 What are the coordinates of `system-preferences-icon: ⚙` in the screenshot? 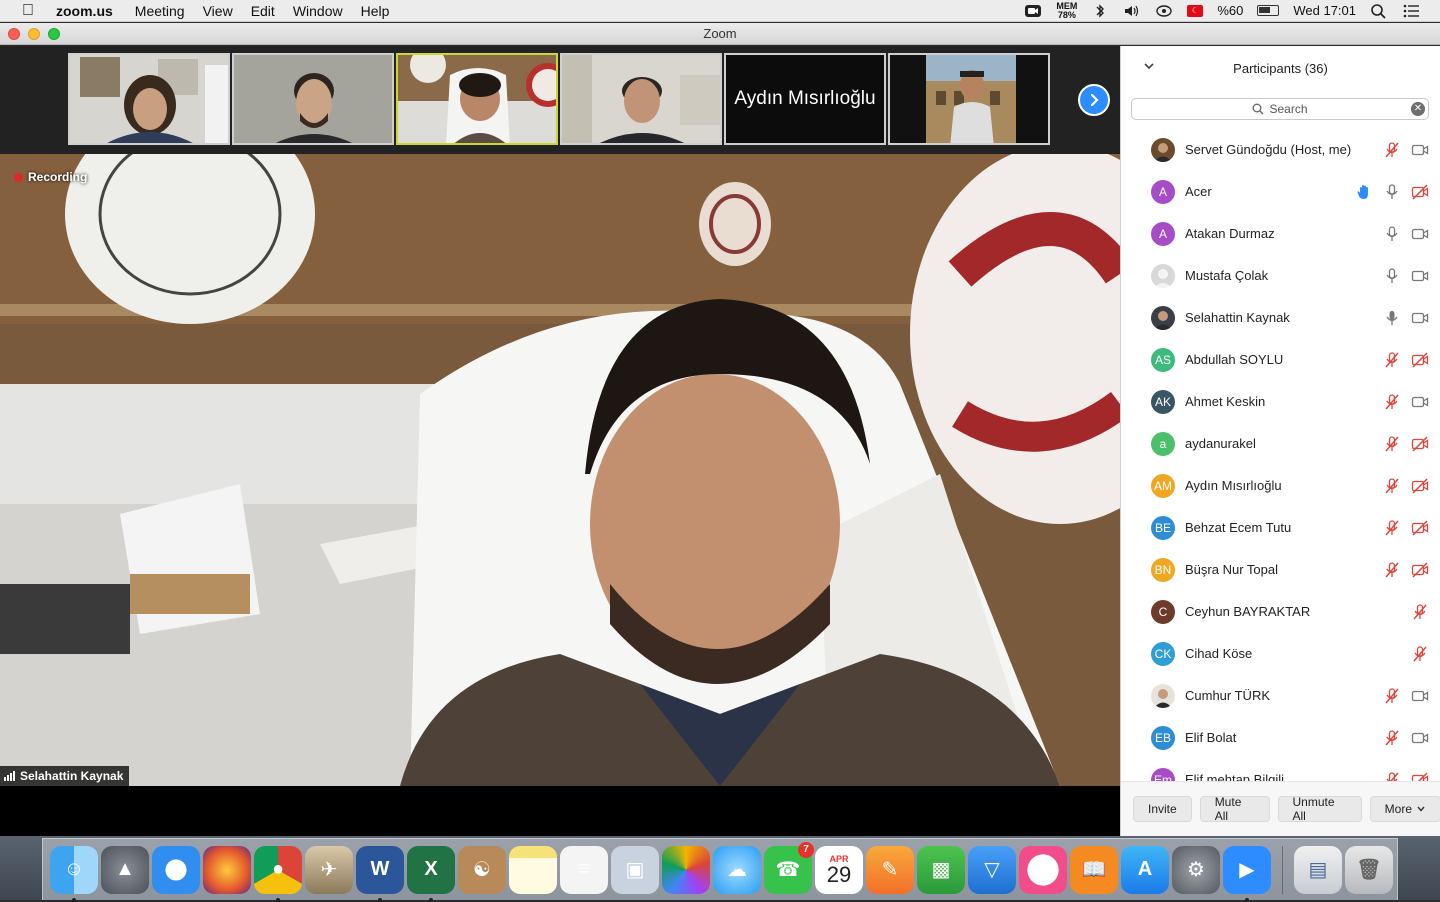 It's located at (1196, 869).